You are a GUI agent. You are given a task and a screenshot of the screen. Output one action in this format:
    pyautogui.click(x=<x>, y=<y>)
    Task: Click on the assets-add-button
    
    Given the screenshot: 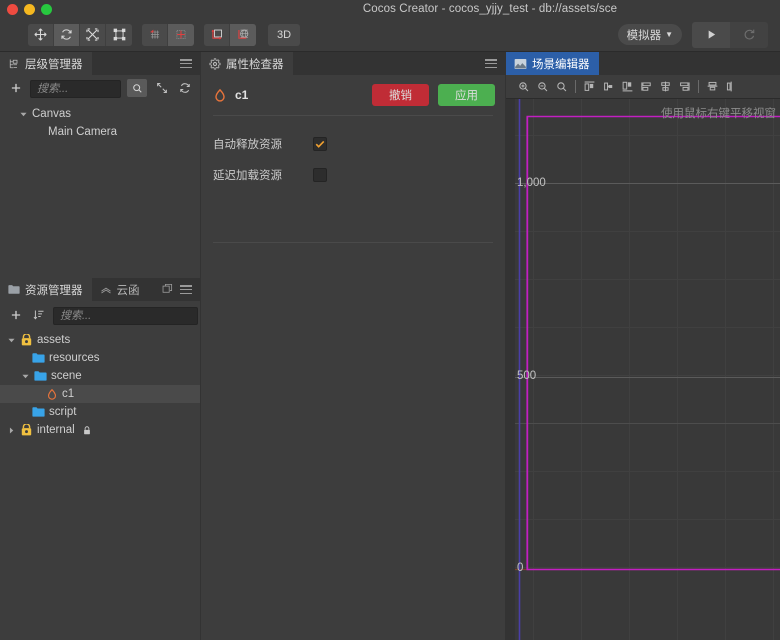 What is the action you would take?
    pyautogui.click(x=15, y=314)
    